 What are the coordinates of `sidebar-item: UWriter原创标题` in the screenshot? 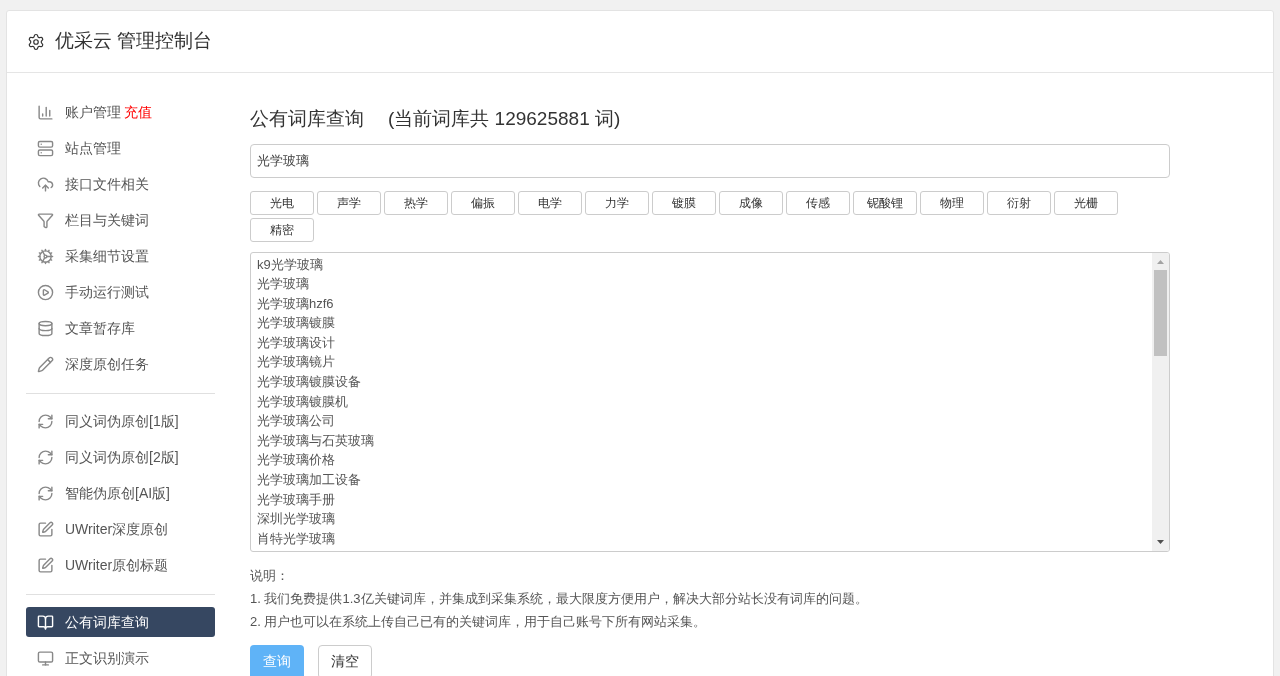 It's located at (120, 565).